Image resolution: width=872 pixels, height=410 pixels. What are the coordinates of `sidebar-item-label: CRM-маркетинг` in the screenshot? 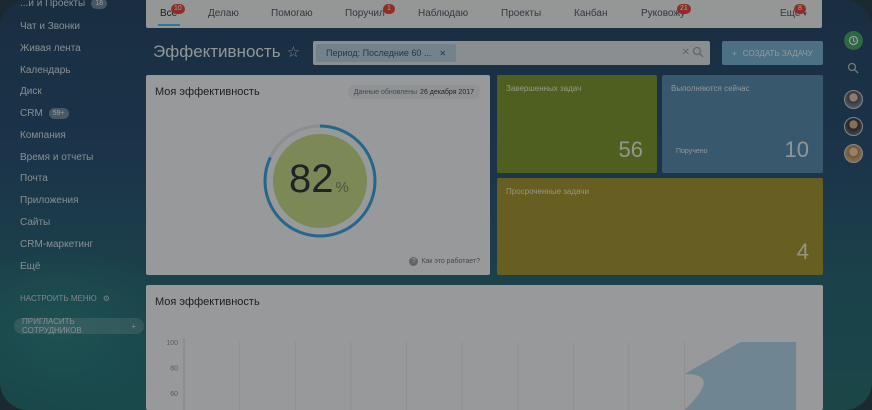 It's located at (57, 244).